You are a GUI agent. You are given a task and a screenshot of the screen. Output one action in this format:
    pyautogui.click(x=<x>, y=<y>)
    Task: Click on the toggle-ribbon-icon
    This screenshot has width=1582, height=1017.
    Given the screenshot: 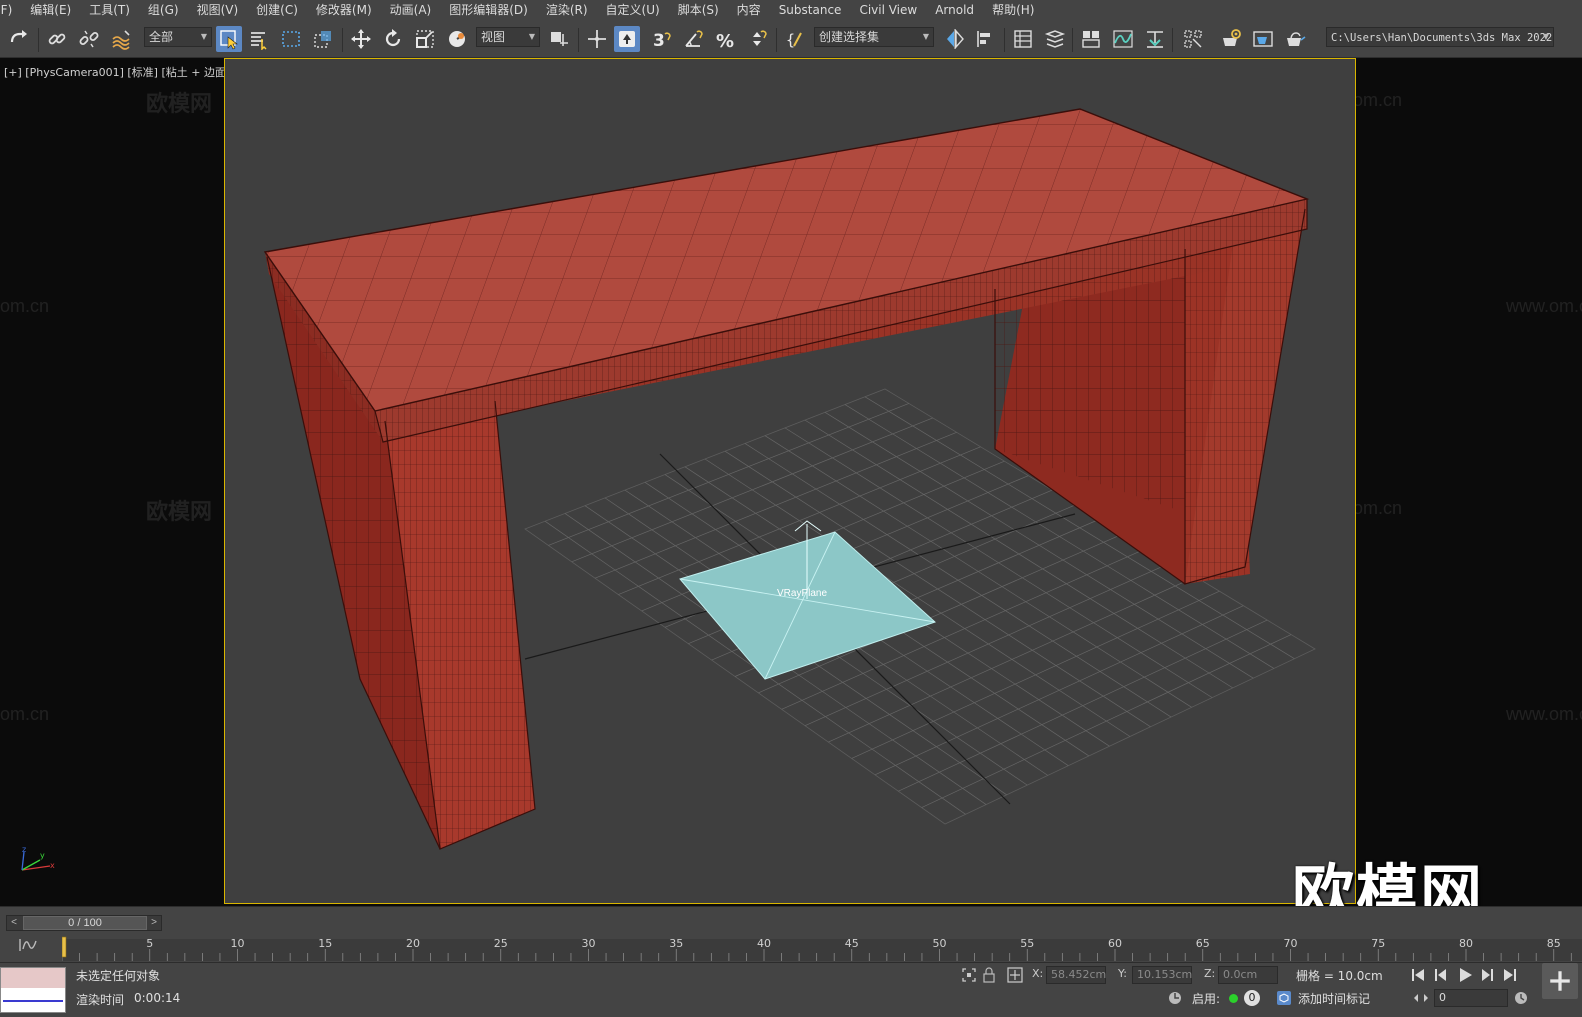 What is the action you would take?
    pyautogui.click(x=1055, y=39)
    